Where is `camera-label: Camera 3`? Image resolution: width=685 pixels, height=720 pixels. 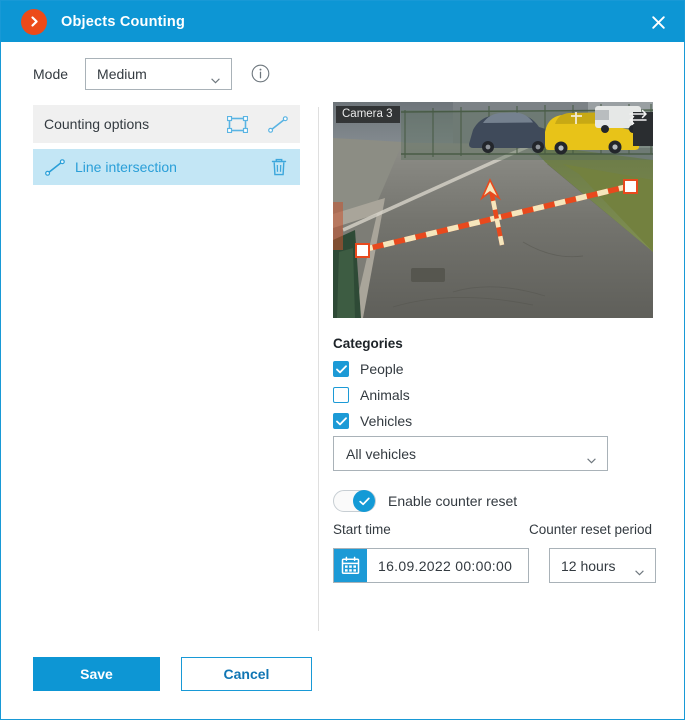
camera-label: Camera 3 is located at coordinates (368, 114).